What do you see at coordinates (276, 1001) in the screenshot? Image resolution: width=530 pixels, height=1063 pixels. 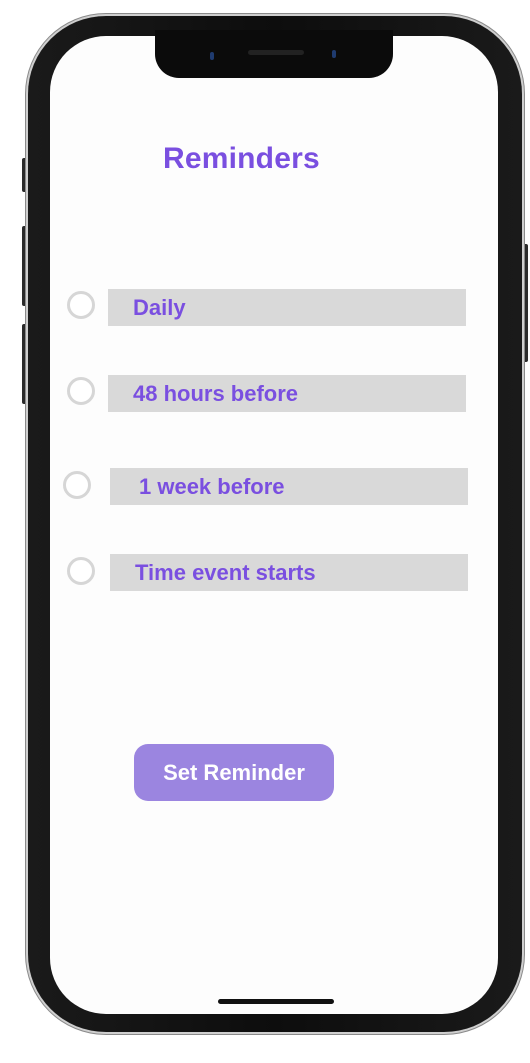 I see `home-indicator` at bounding box center [276, 1001].